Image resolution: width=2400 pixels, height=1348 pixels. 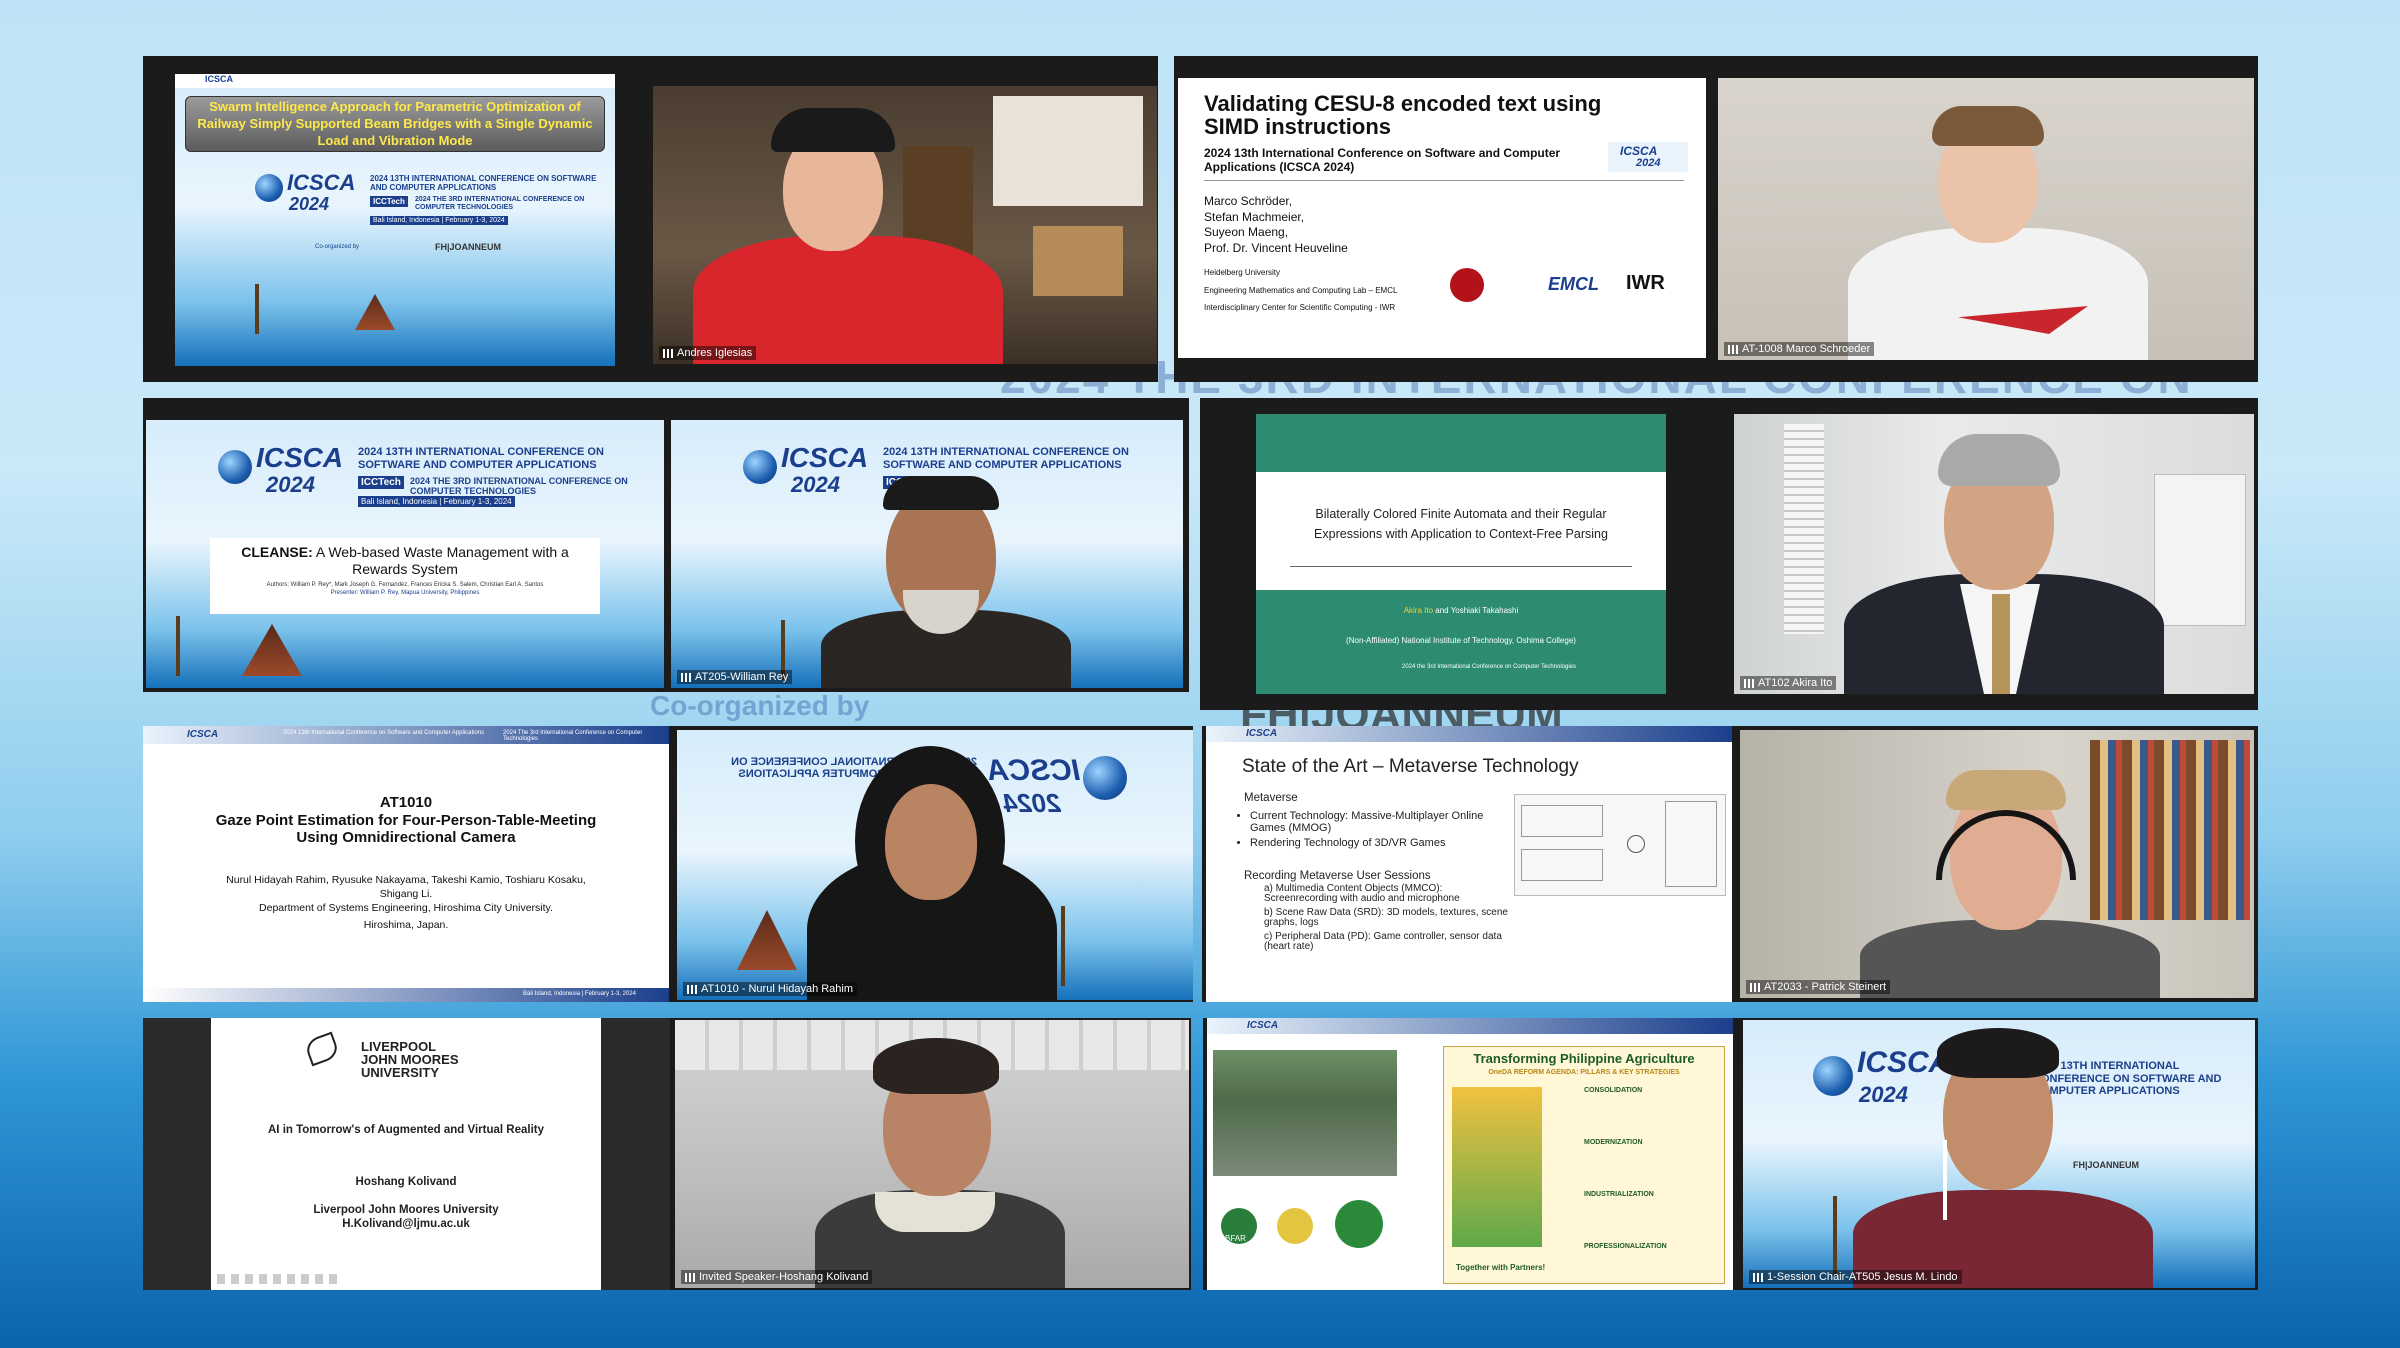 I want to click on participant-name: AT205-William Rey, so click(x=742, y=677).